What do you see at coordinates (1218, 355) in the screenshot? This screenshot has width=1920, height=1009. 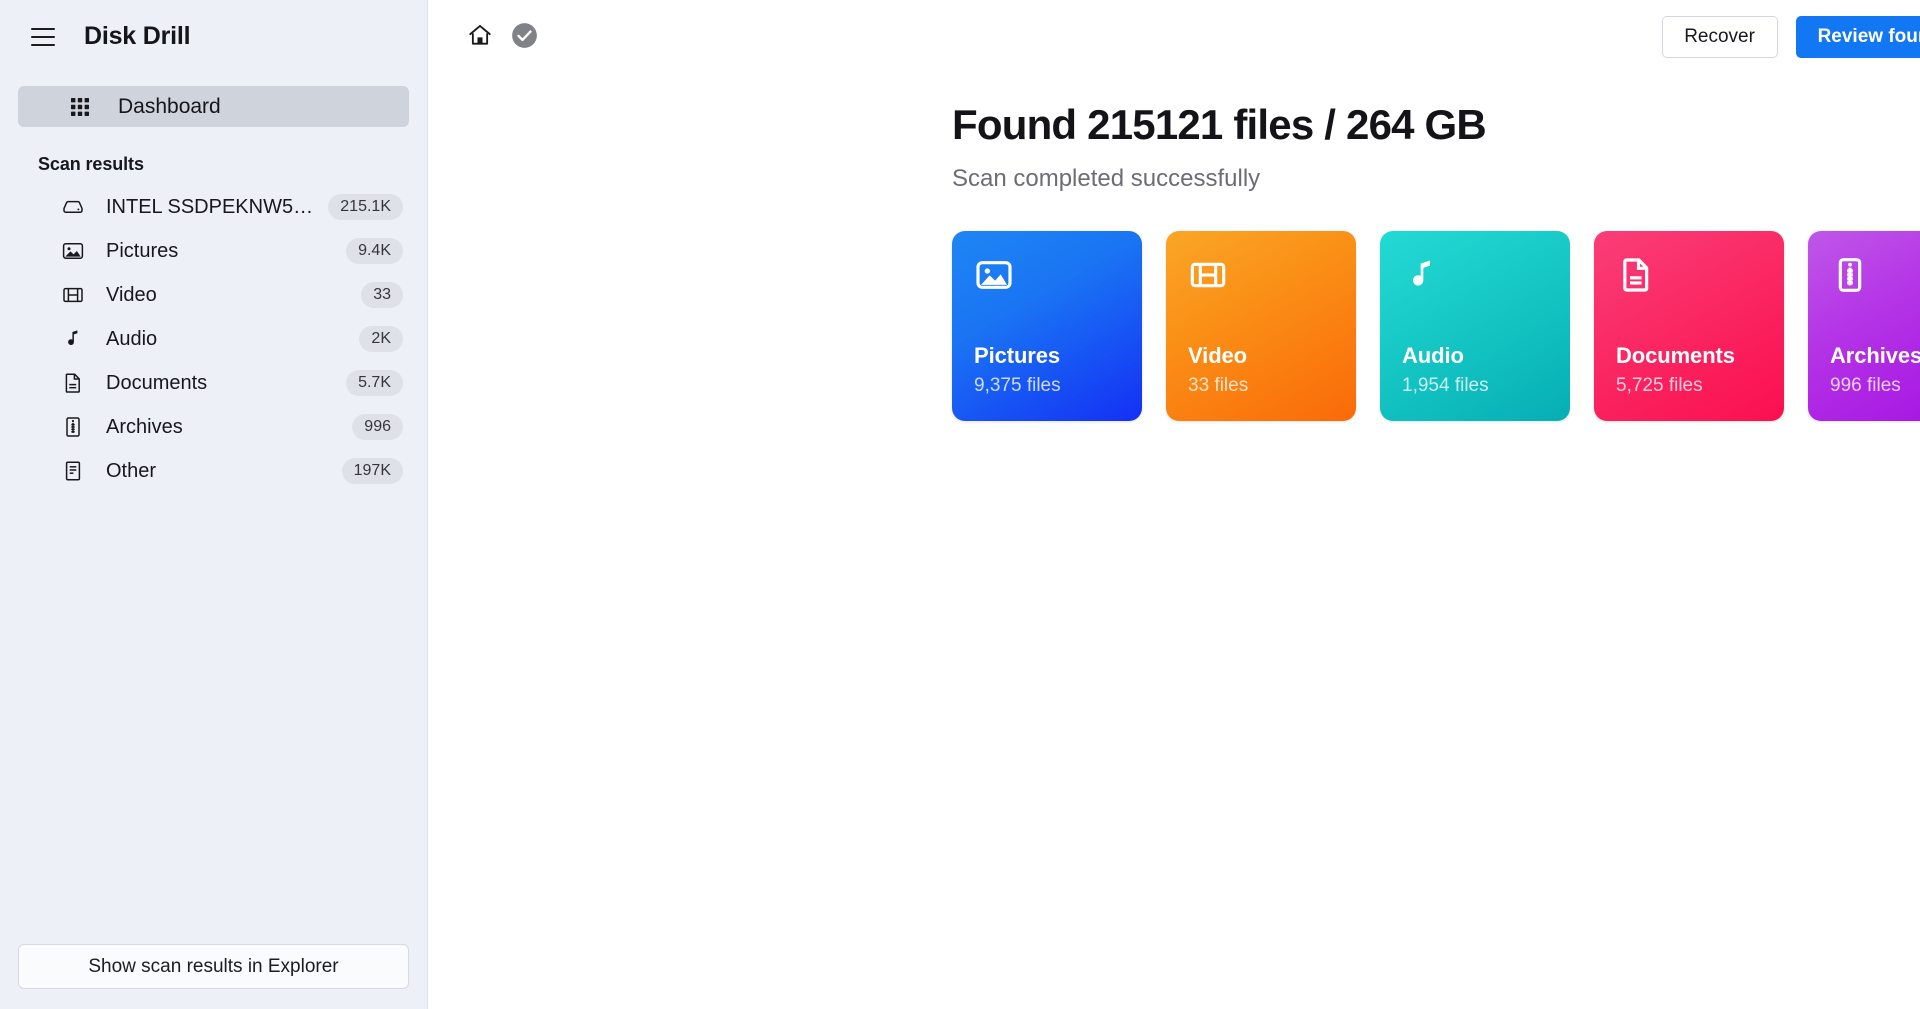 I see `category-card-video-title: Video` at bounding box center [1218, 355].